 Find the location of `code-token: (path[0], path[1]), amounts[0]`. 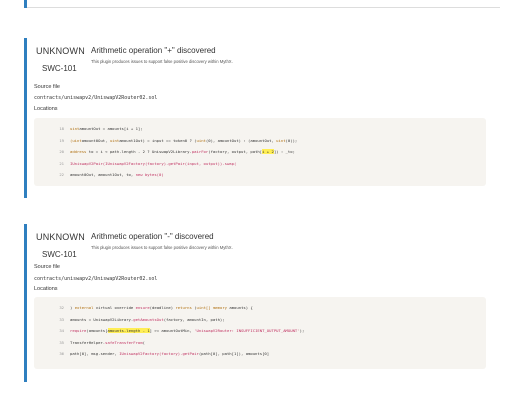

code-token: (path[0], path[1]), amounts[0] is located at coordinates (234, 353).